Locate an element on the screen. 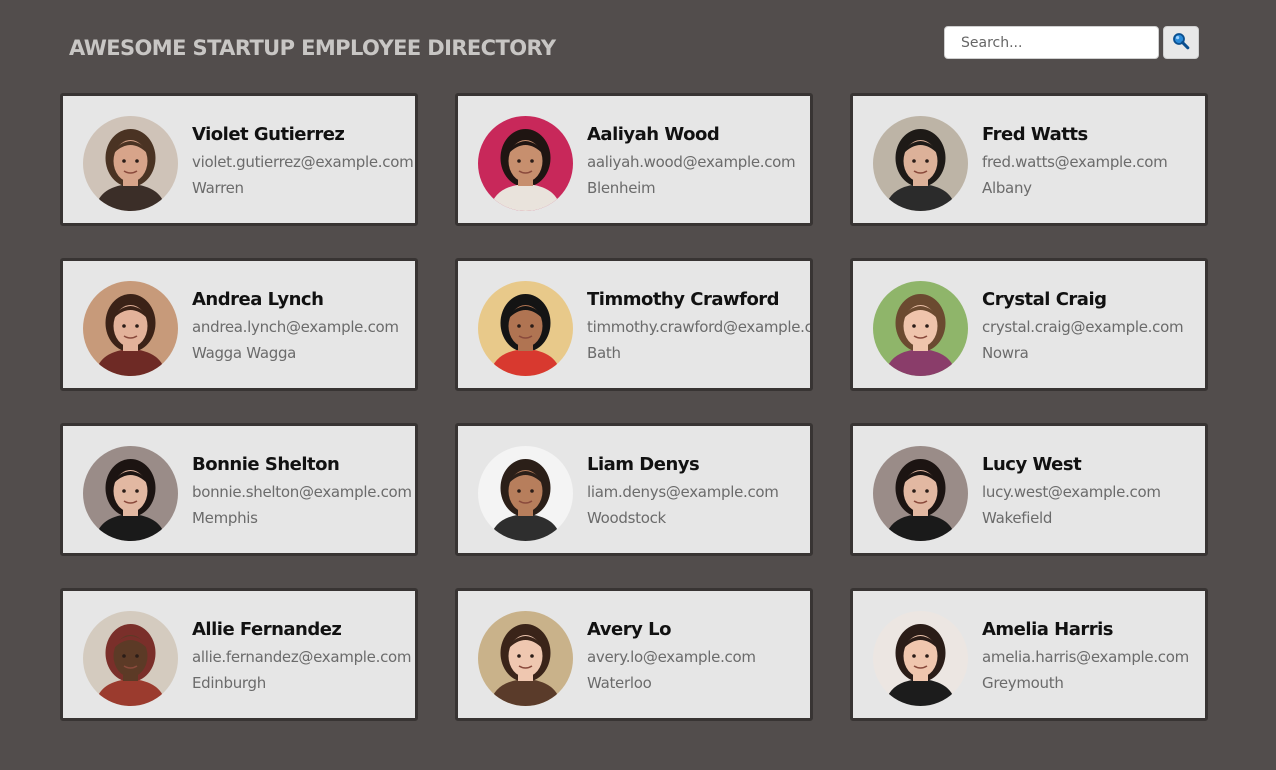 The width and height of the screenshot is (1276, 770). employee-city: Waterloo is located at coordinates (619, 683).